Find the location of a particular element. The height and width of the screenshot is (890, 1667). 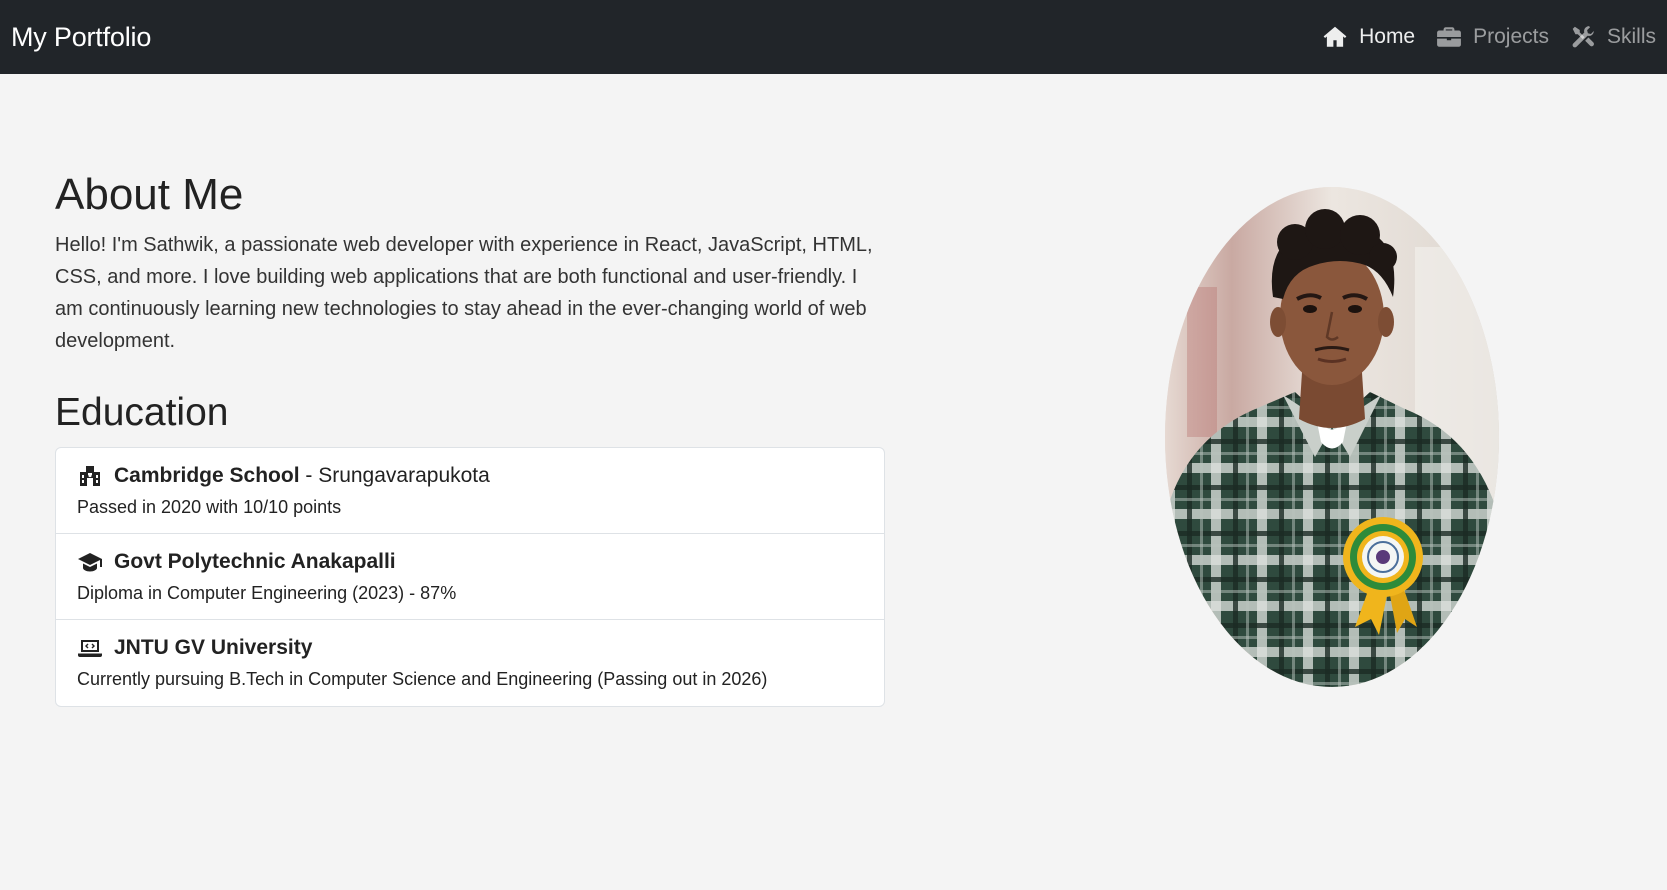

navbar: My Portfolio Home Projects Skills is located at coordinates (833, 37).